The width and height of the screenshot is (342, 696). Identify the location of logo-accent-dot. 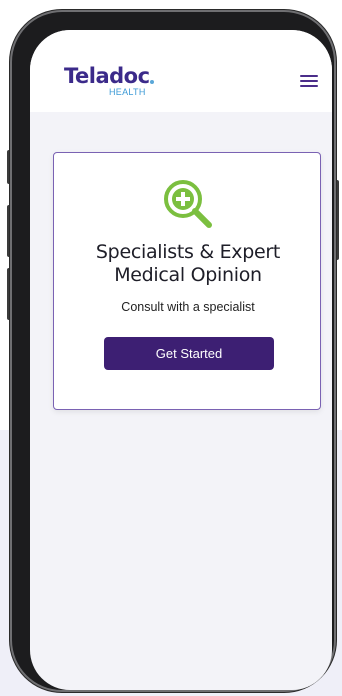
(152, 82).